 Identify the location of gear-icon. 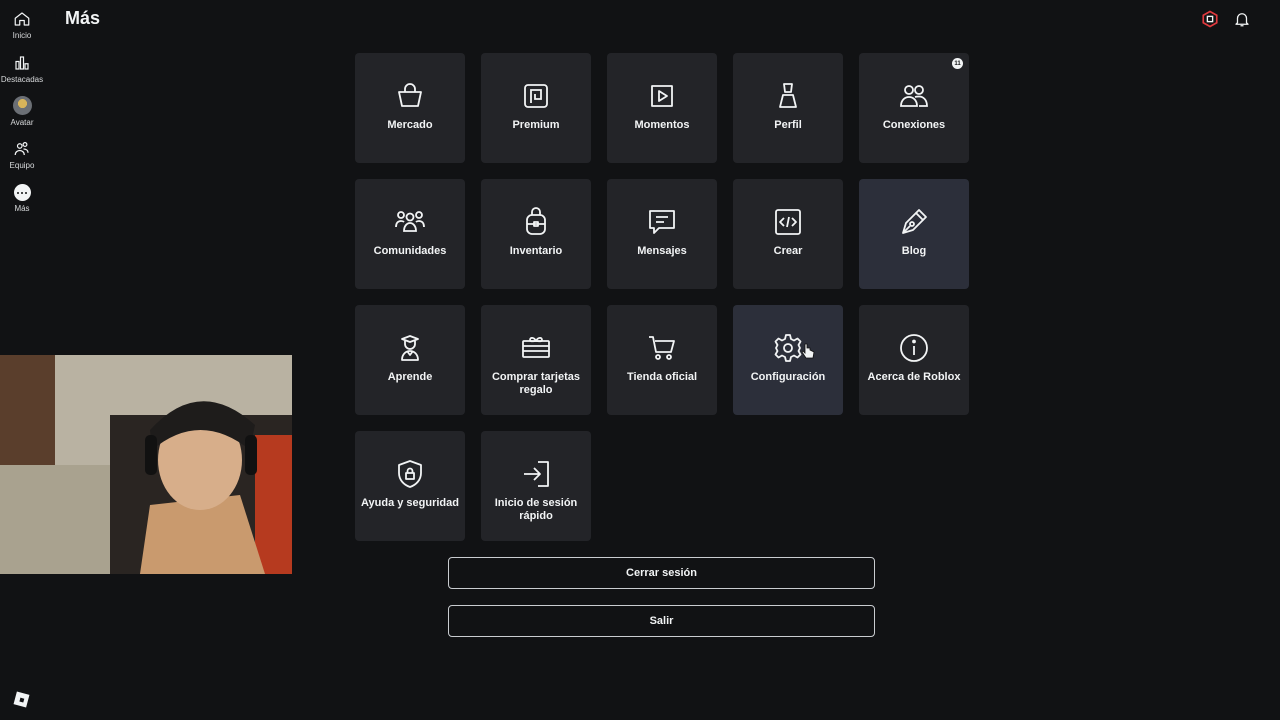
(788, 348).